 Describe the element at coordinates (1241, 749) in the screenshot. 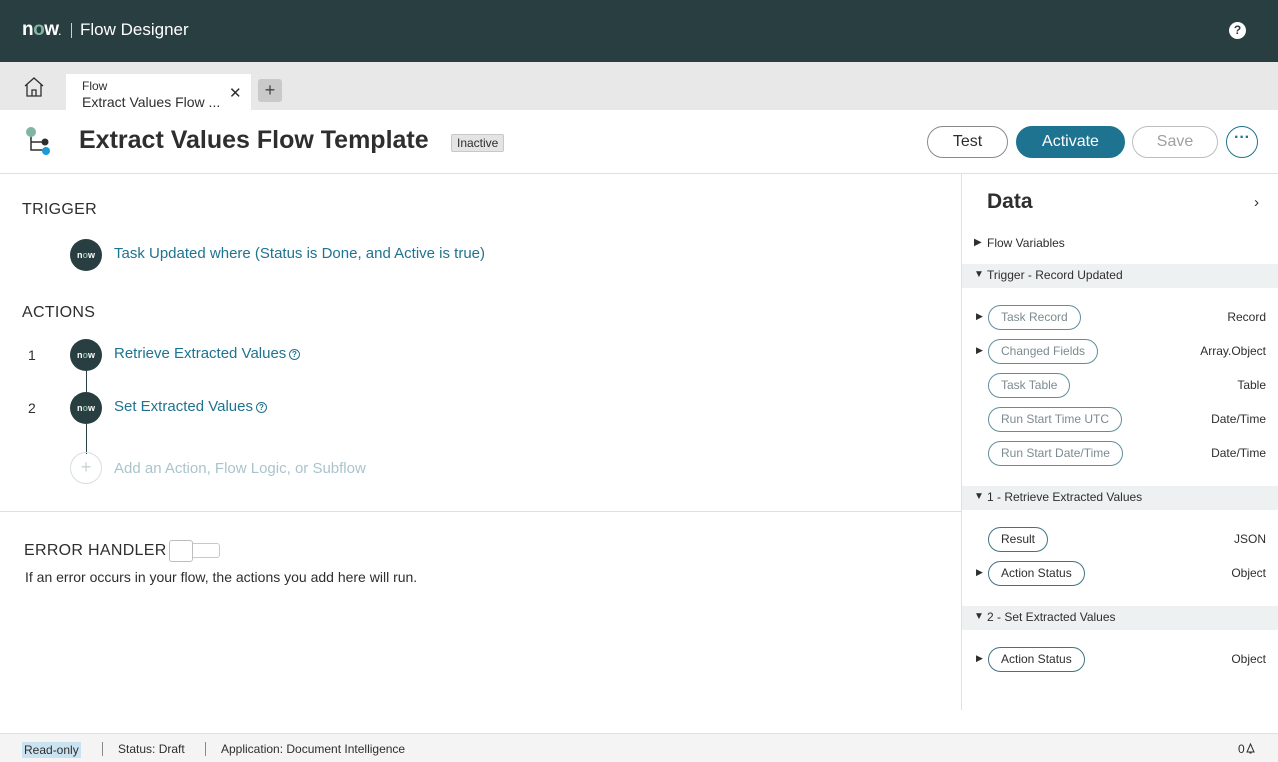

I see `notification-count: 0` at that location.